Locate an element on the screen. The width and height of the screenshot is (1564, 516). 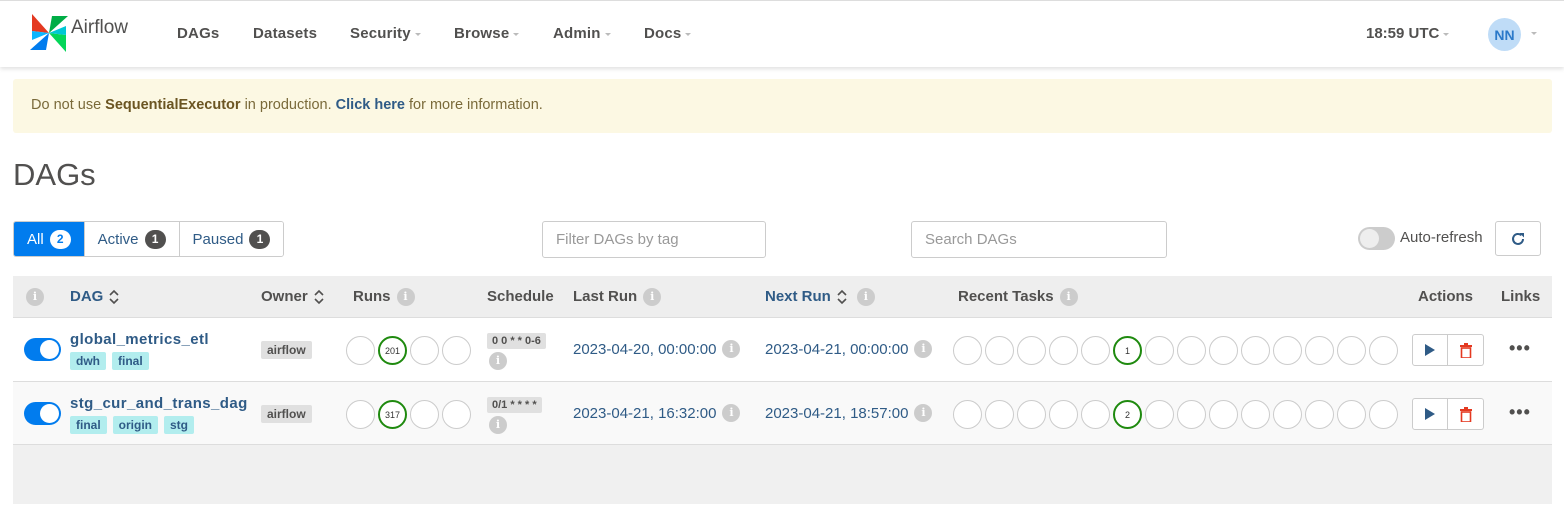
count-badge: 1 is located at coordinates (155, 239).